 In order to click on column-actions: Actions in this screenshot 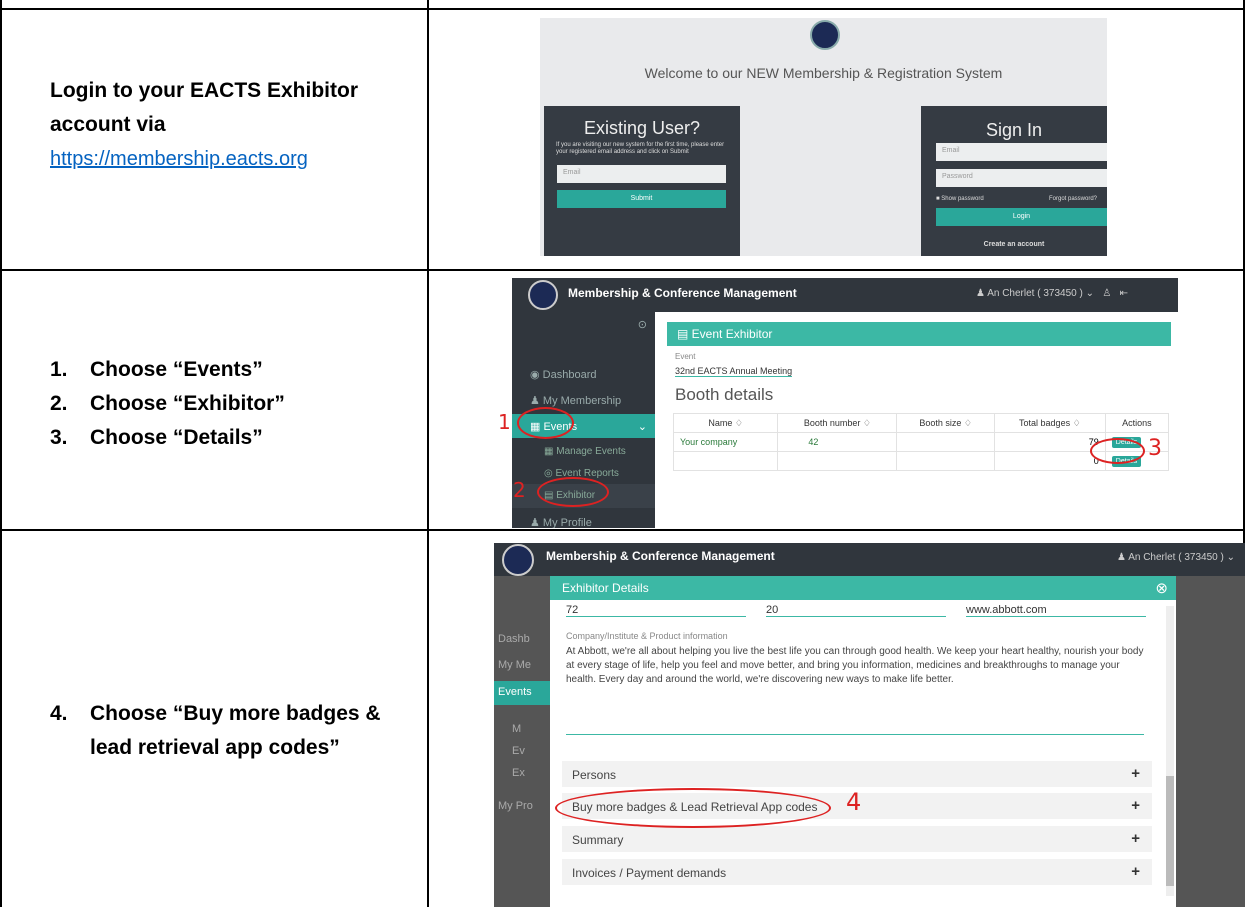, I will do `click(1137, 423)`.